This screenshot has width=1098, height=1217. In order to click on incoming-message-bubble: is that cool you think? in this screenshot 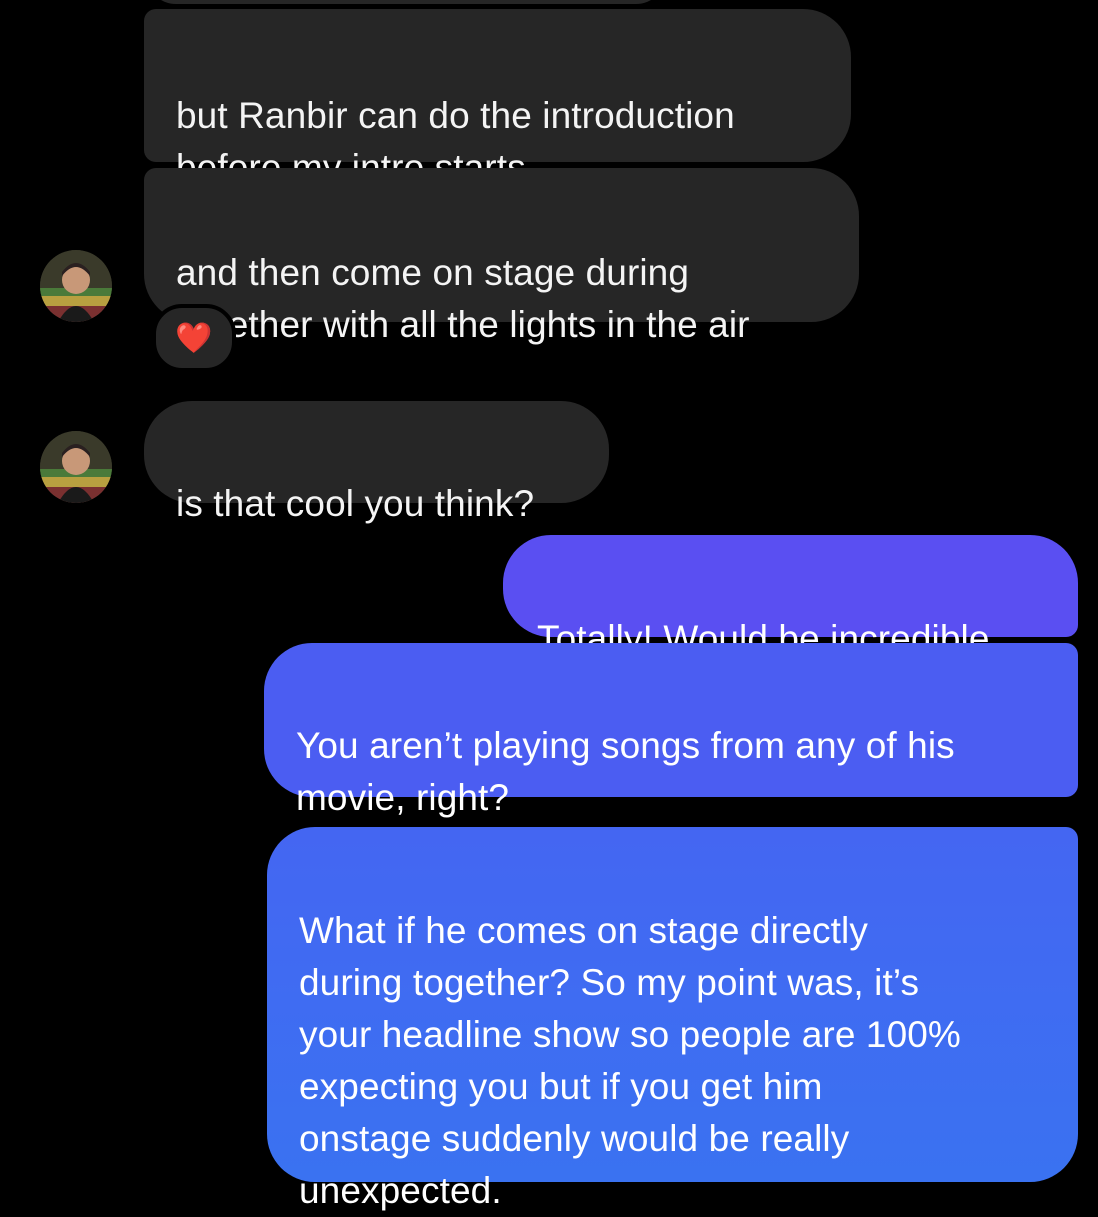, I will do `click(376, 462)`.